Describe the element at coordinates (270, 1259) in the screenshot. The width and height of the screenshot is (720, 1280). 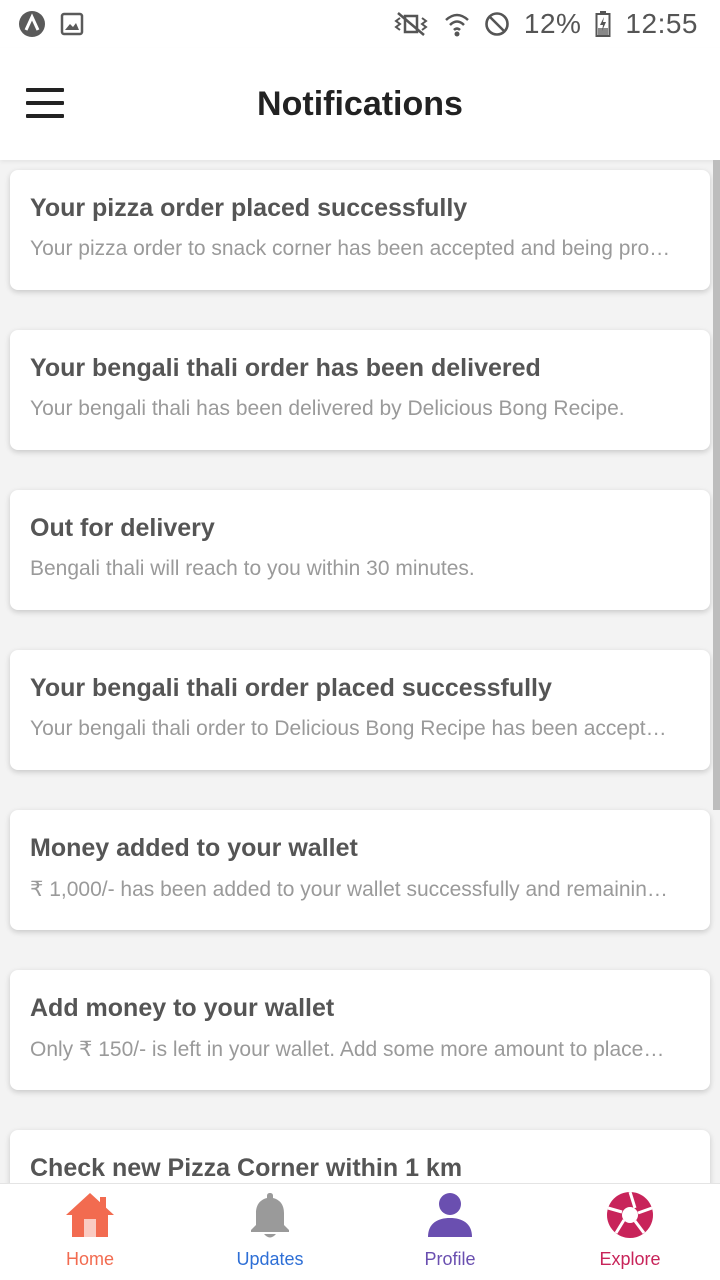
I see `nav-label: Updates` at that location.